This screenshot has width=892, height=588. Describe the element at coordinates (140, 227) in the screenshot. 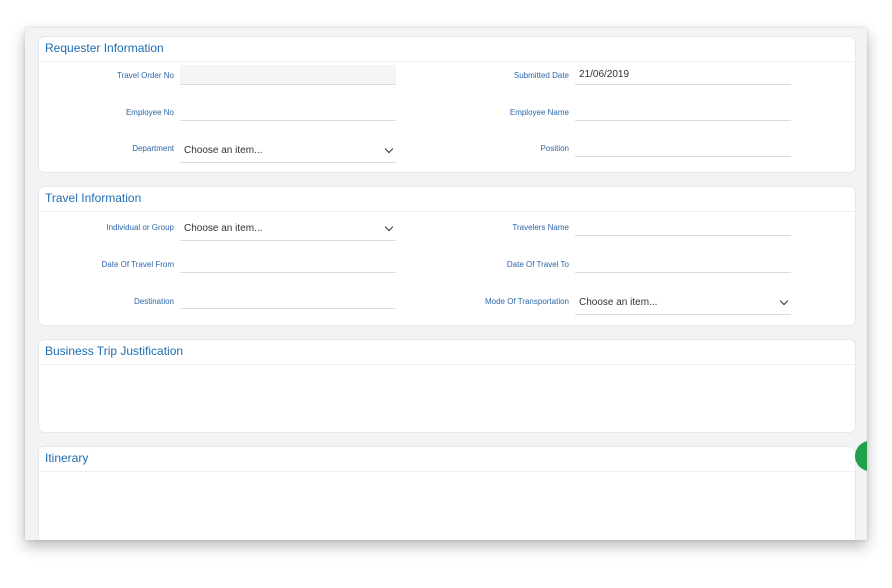

I see `individual-or-group-label: Individual or Group` at that location.